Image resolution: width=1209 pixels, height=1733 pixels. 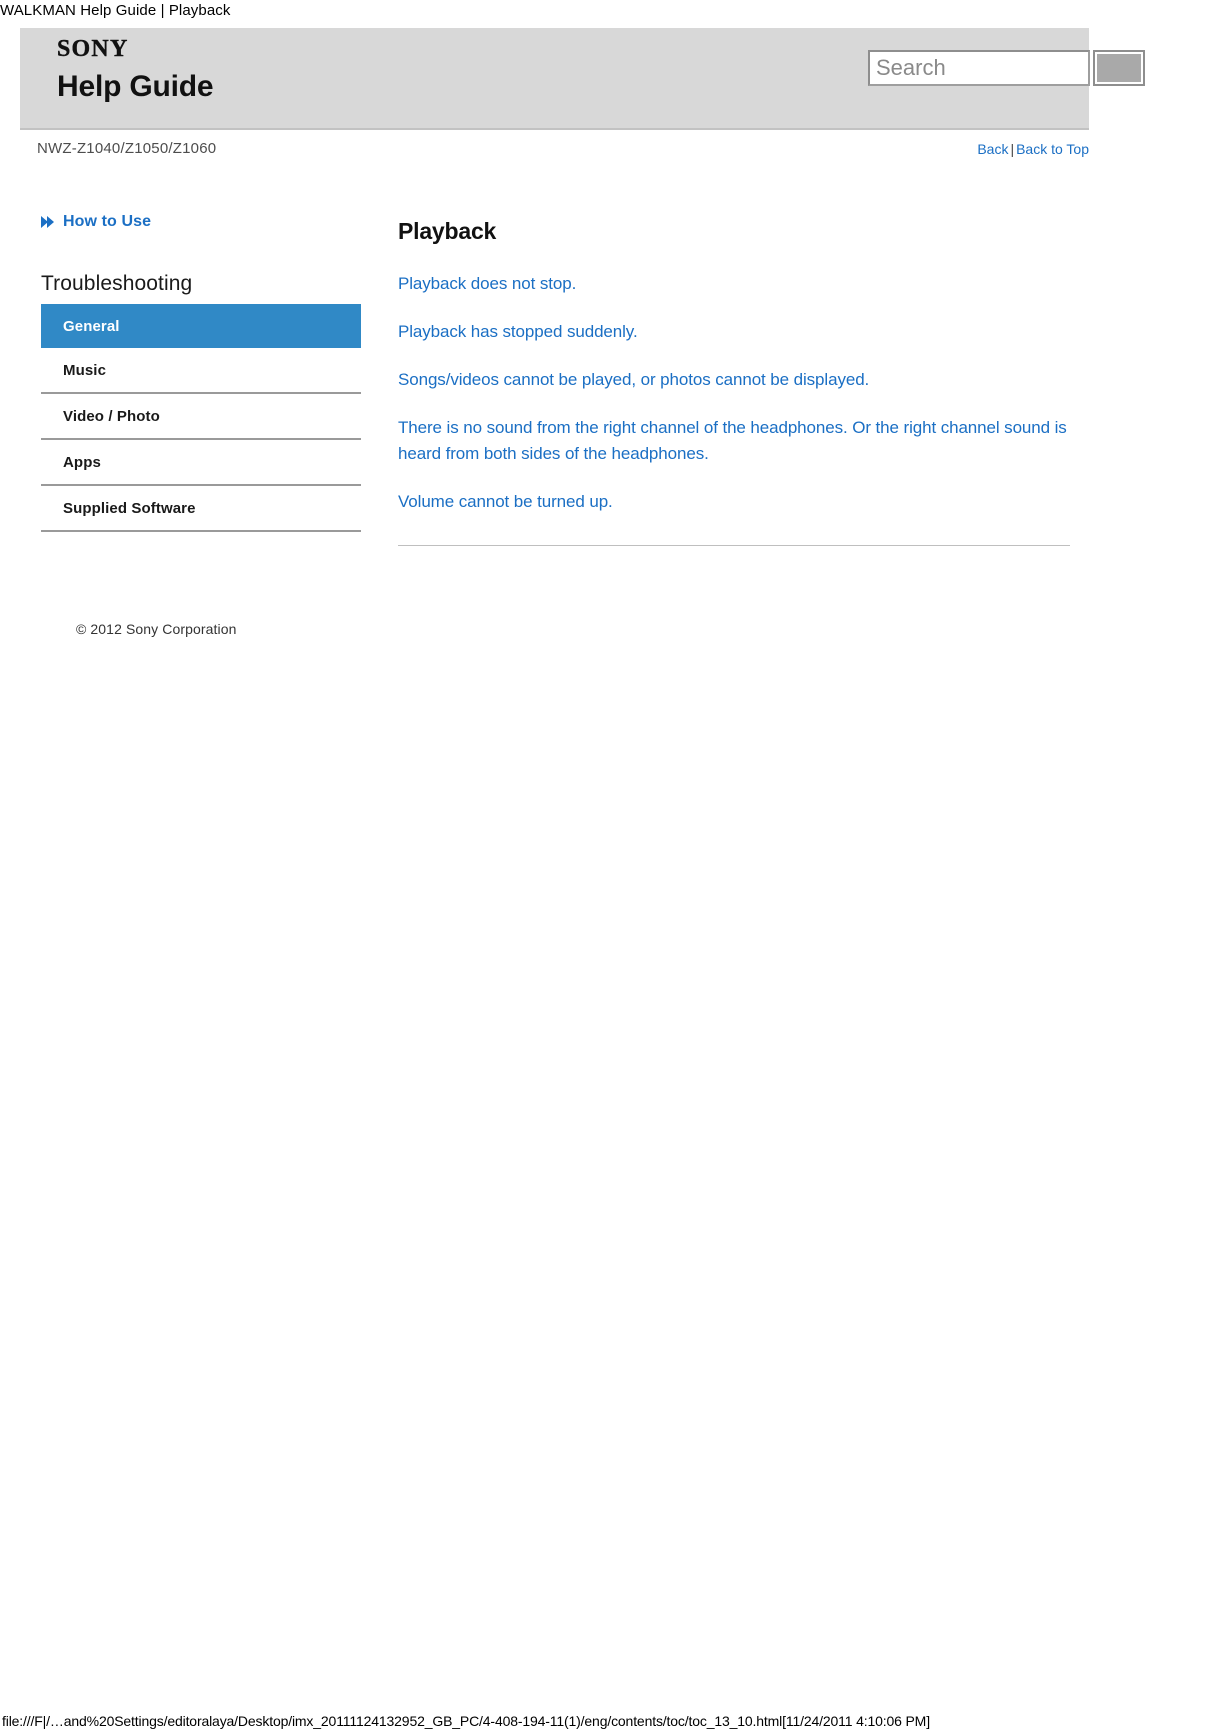 I want to click on search-submit-button, so click(x=1119, y=68).